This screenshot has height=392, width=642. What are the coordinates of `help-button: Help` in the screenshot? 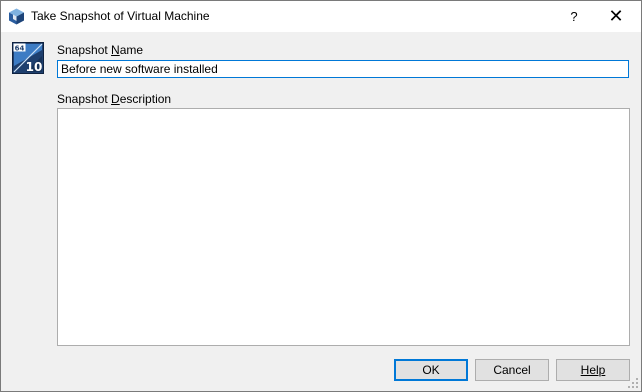 It's located at (593, 370).